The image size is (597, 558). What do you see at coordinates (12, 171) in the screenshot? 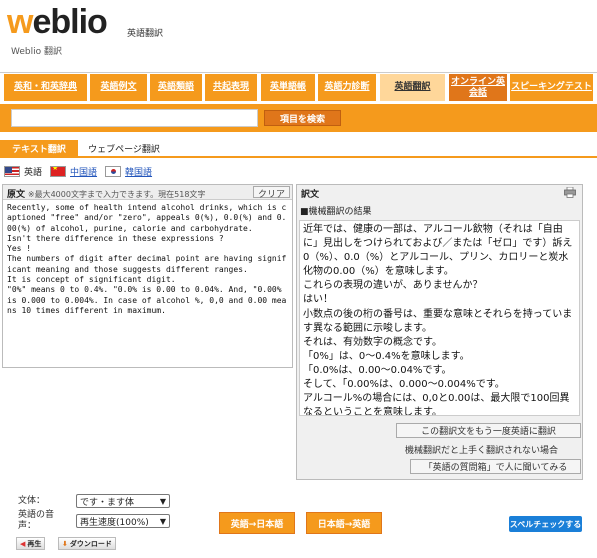
I see `us-flag-icon` at bounding box center [12, 171].